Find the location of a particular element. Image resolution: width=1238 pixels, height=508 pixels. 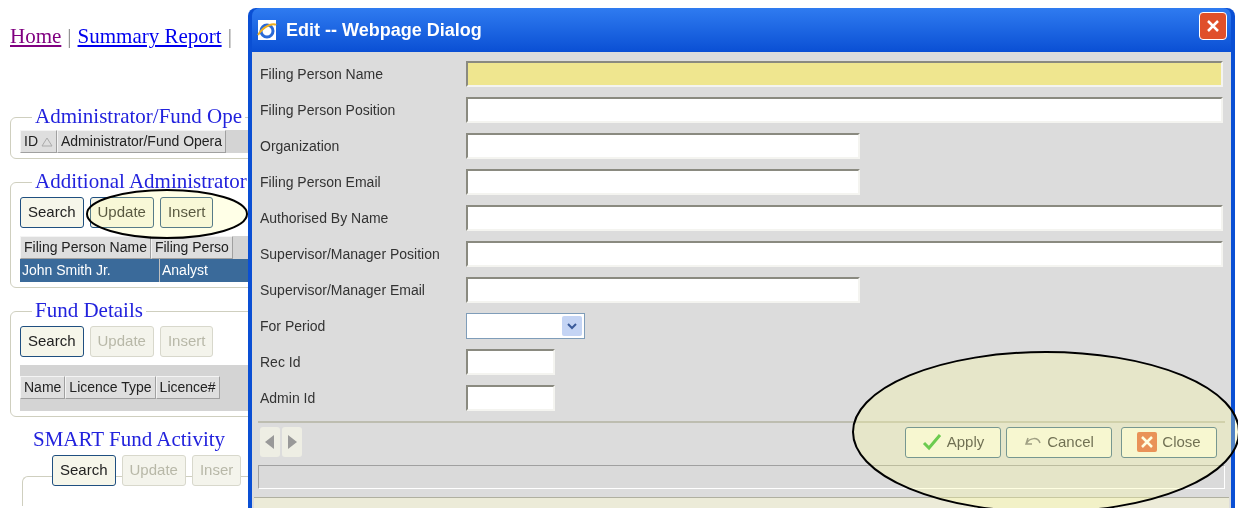

column-header: Licence Type is located at coordinates (110, 387).